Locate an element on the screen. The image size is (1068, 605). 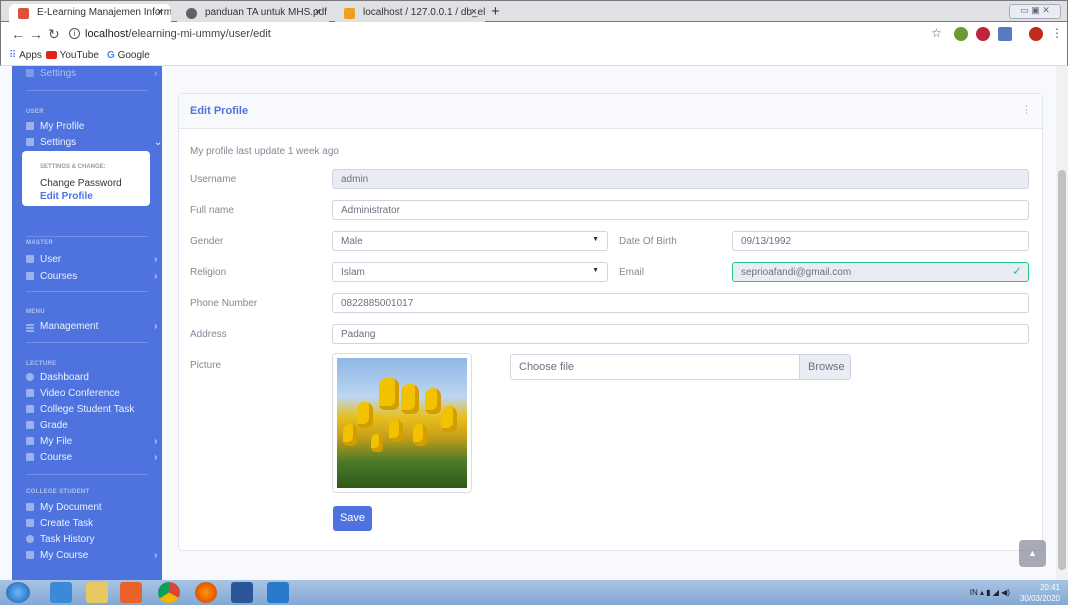
shield-extension-icon is located at coordinates (983, 34).